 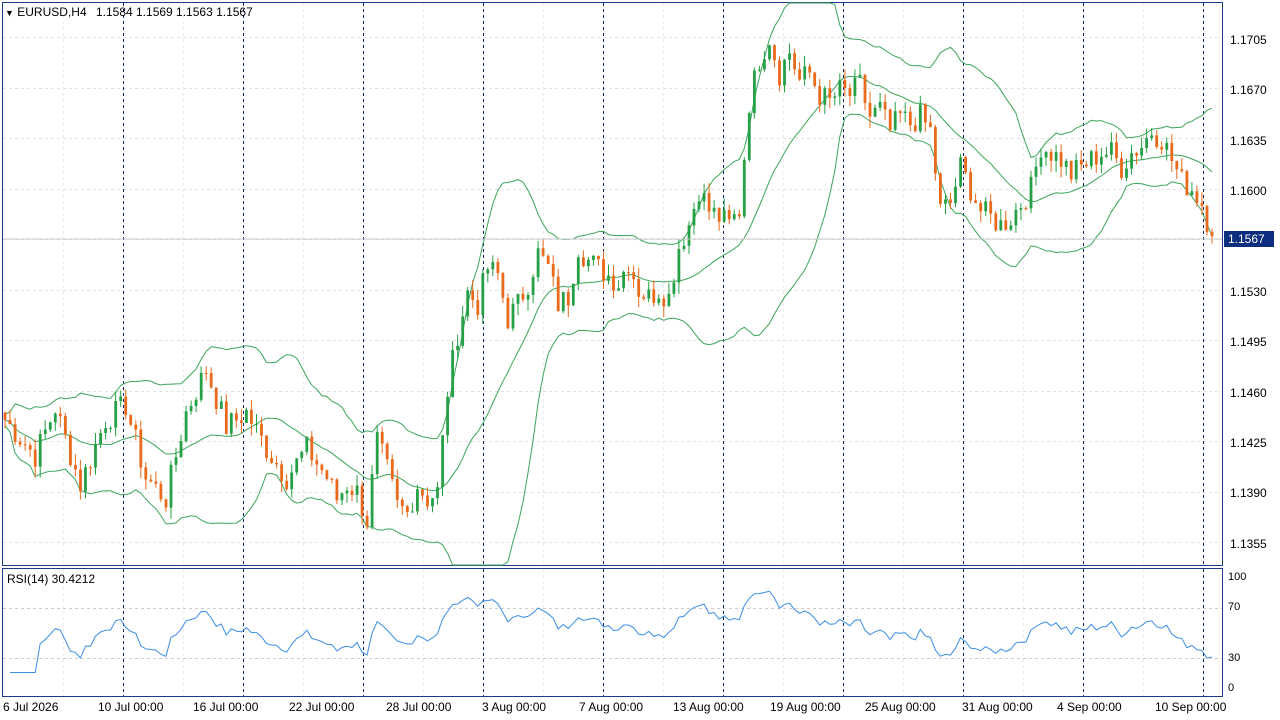 What do you see at coordinates (1248, 141) in the screenshot?
I see `price-tick: 1.1635` at bounding box center [1248, 141].